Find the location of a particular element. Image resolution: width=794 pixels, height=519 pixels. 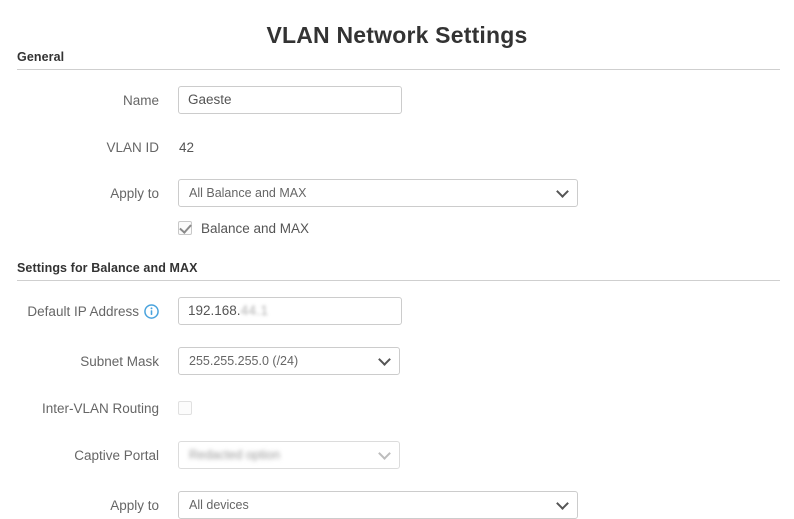

row-apply-to-devices: Apply to All devices is located at coordinates (397, 505).